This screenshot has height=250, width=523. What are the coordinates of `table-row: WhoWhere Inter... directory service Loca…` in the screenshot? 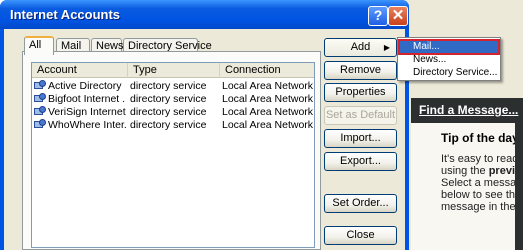 It's located at (173, 125).